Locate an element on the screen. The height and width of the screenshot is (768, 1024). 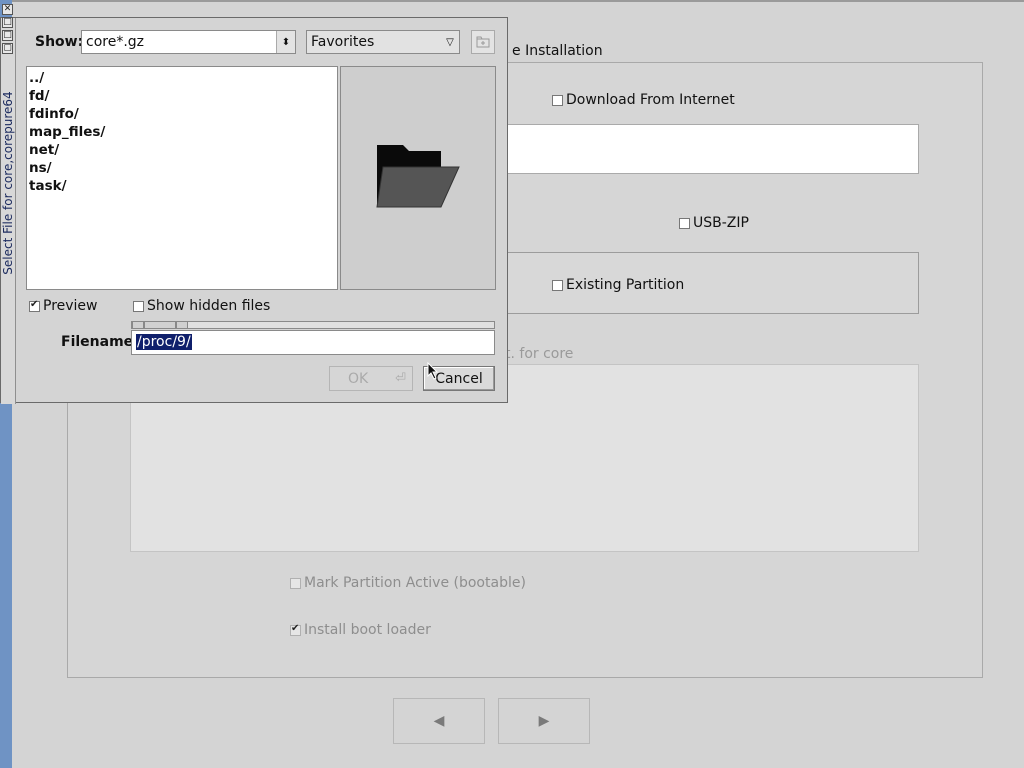
bootloader-label: Install boot loader is located at coordinates (367, 630).